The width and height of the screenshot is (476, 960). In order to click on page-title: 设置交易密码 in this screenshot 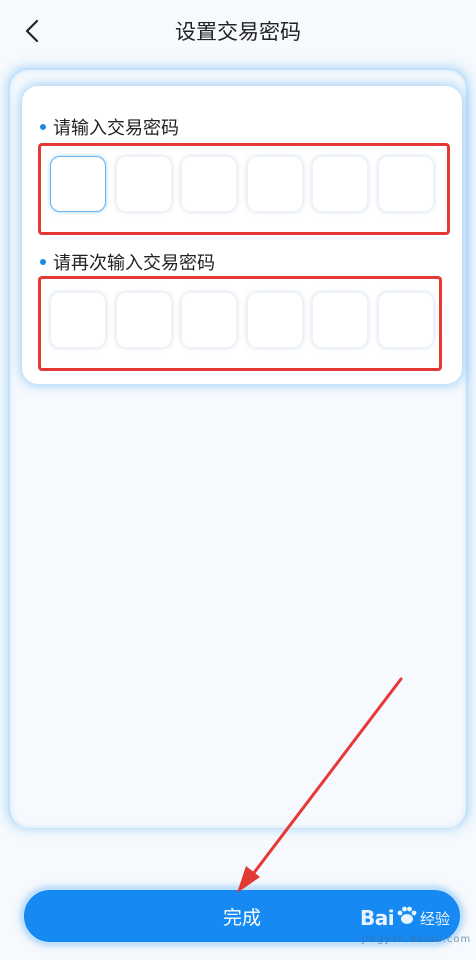, I will do `click(238, 32)`.